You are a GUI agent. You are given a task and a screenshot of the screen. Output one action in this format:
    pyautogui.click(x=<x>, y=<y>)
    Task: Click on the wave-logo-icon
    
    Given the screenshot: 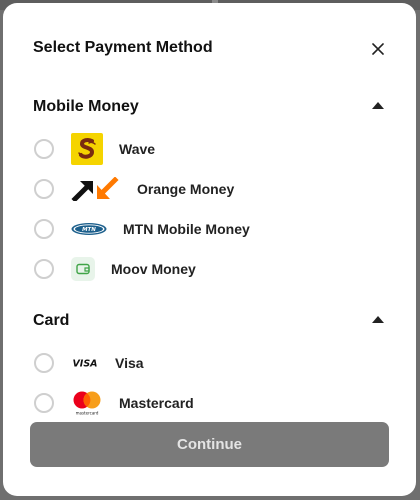 What is the action you would take?
    pyautogui.click(x=87, y=149)
    